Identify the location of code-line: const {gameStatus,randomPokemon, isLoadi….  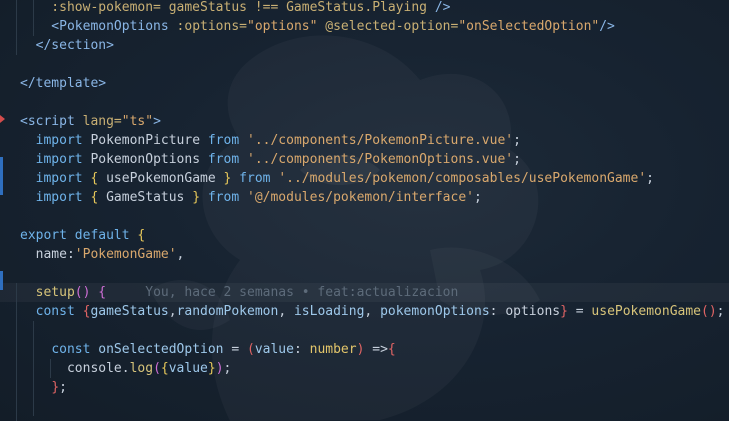
(364, 311).